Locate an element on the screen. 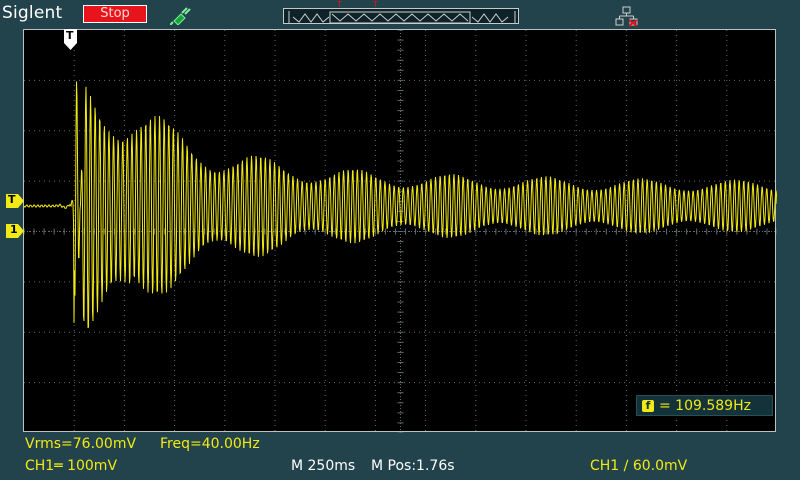 This screenshot has height=480, width=800. frequency-reading: = 109.589Hz is located at coordinates (705, 406).